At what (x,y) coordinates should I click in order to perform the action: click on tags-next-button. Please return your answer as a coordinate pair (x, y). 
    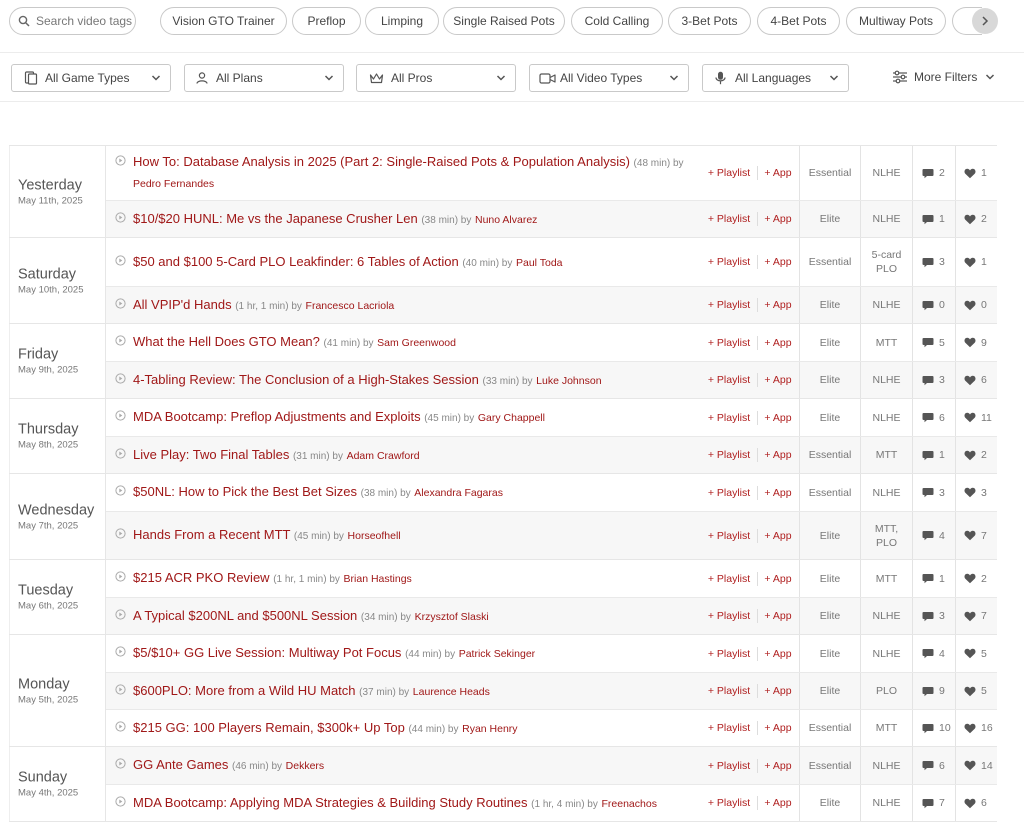
    Looking at the image, I should click on (985, 21).